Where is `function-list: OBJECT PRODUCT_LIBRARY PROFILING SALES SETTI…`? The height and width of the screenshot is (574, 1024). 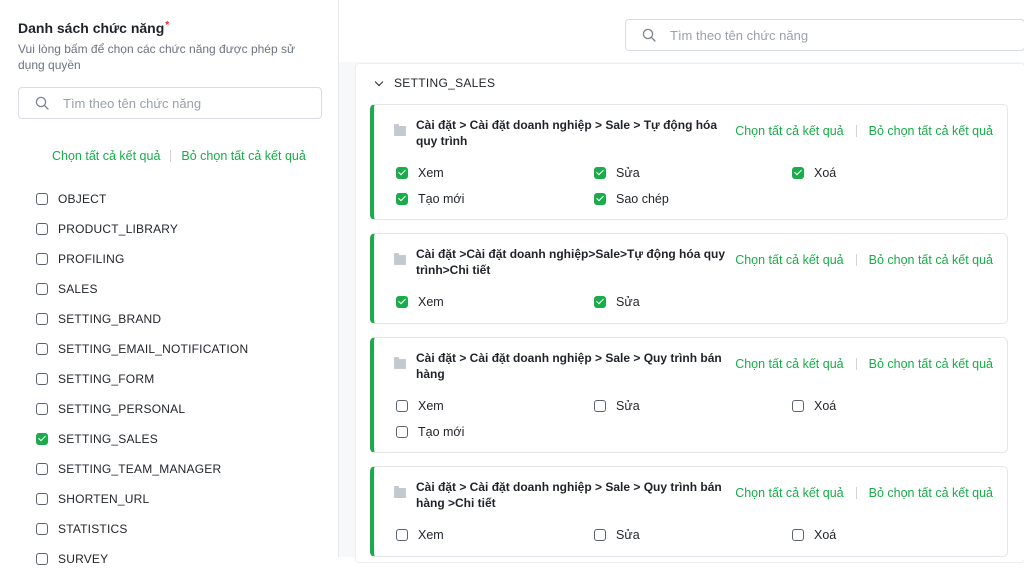
function-list: OBJECT PRODUCT_LIBRARY PROFILING SALES SETTI… is located at coordinates (142, 379).